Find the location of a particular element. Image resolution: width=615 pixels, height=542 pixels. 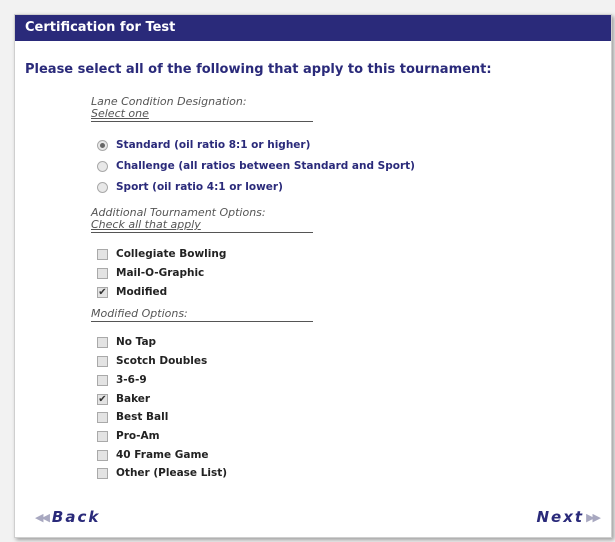

radio-sport-label: Sport (oil ratio 4:1 or lower) is located at coordinates (199, 187).